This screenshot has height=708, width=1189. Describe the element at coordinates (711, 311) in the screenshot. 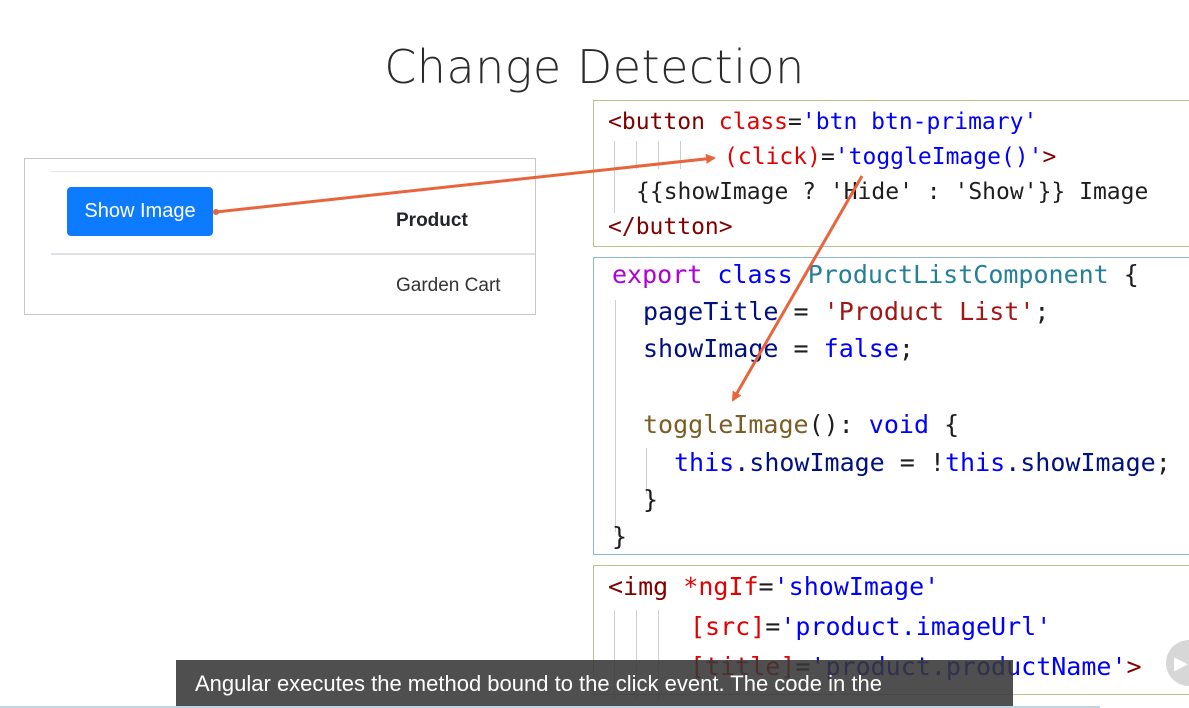

I see `code-token: pageTitle` at that location.